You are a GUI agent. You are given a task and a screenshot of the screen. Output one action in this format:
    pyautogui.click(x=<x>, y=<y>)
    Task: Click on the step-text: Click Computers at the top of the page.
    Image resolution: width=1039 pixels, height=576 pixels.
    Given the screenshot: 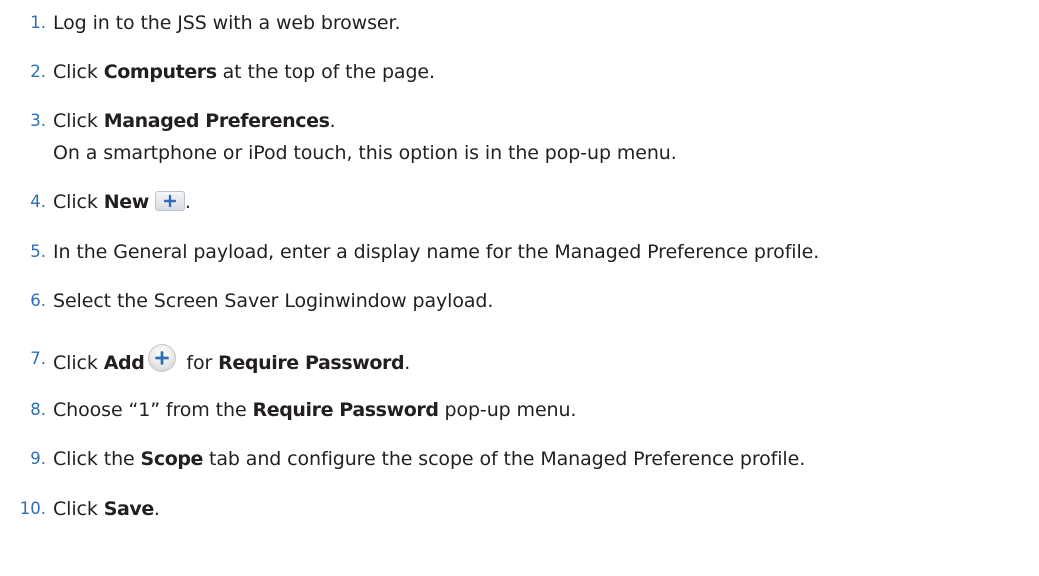 What is the action you would take?
    pyautogui.click(x=244, y=72)
    